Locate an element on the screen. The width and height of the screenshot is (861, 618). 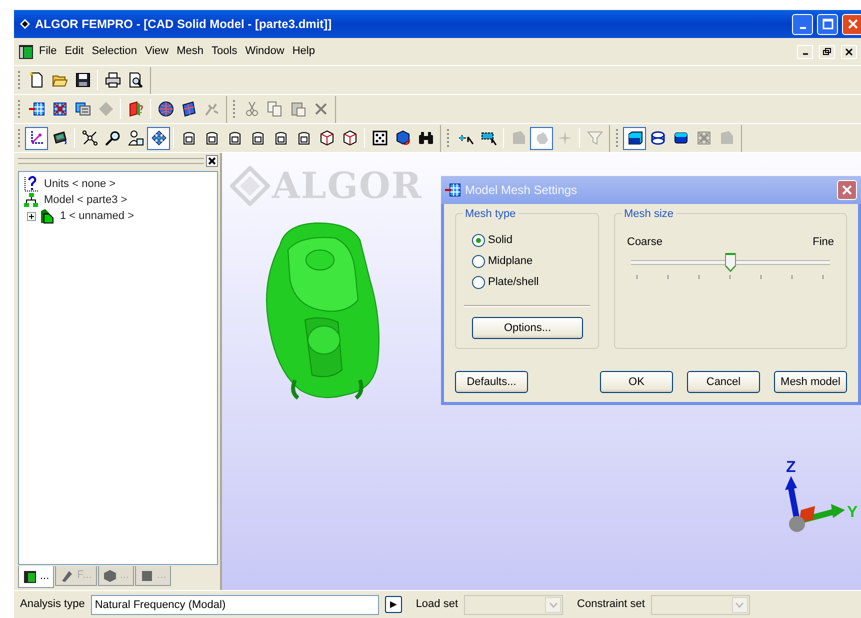
part-icon is located at coordinates (47, 216).